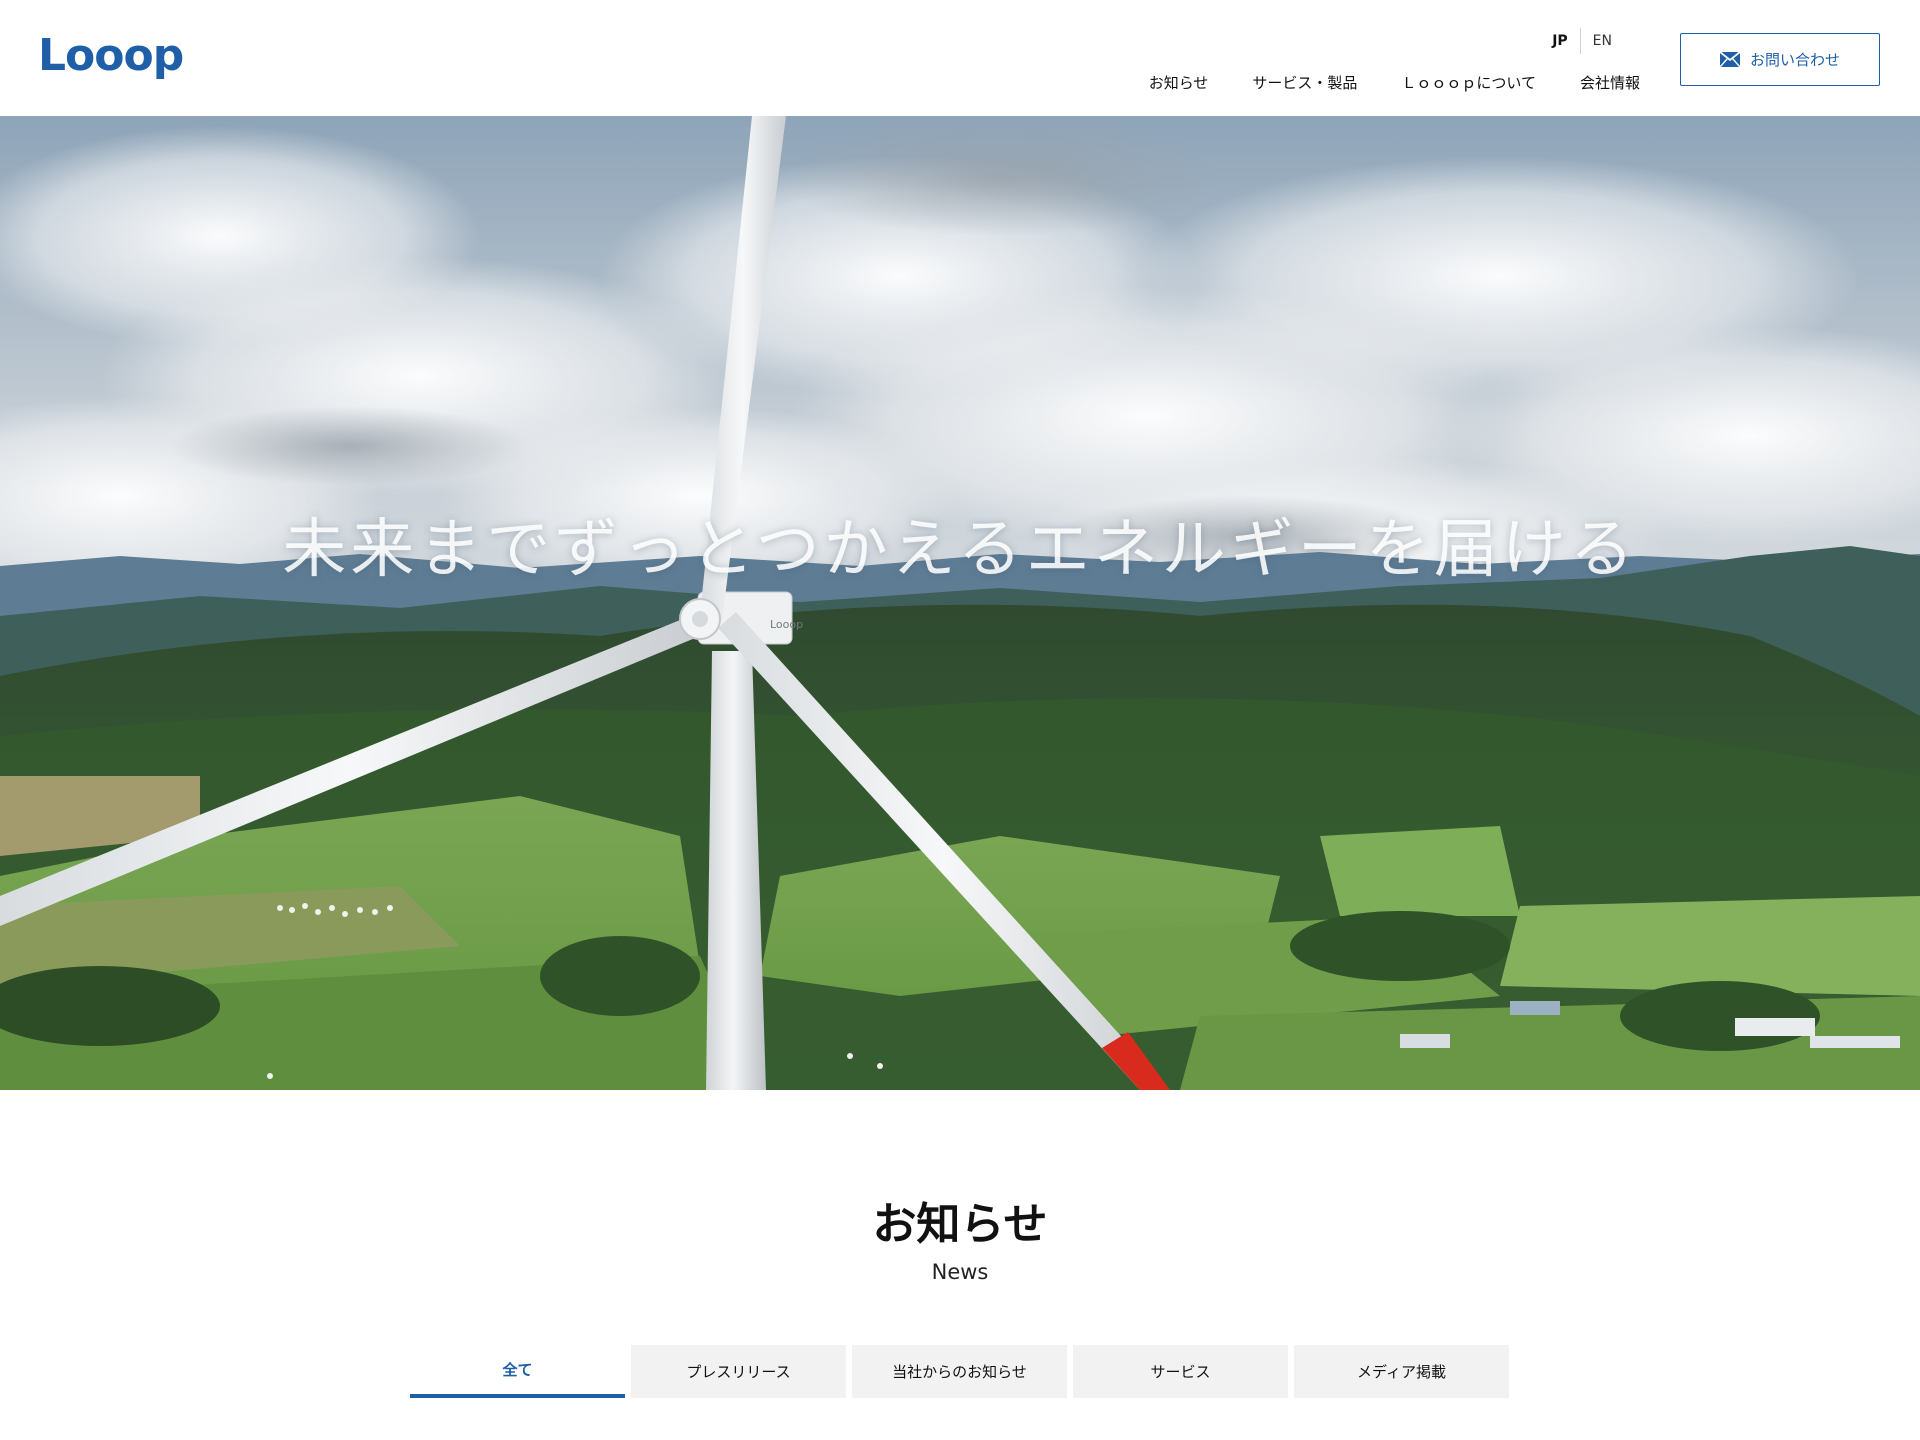 The height and width of the screenshot is (1440, 1920). What do you see at coordinates (786, 624) in the screenshot?
I see `turbine-nacelle-label: Looop` at bounding box center [786, 624].